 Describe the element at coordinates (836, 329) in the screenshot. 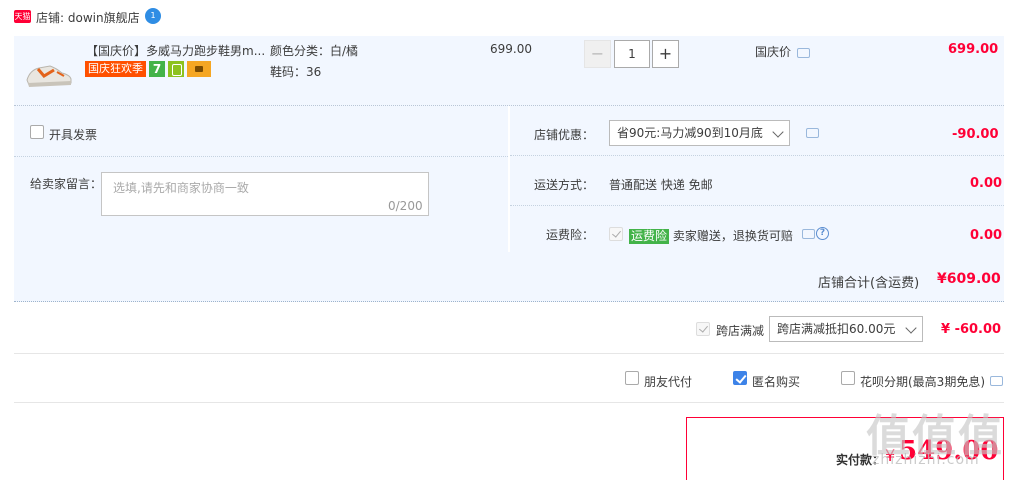

I see `cross-store-selected: 跨店满减抵扣60.00元` at that location.